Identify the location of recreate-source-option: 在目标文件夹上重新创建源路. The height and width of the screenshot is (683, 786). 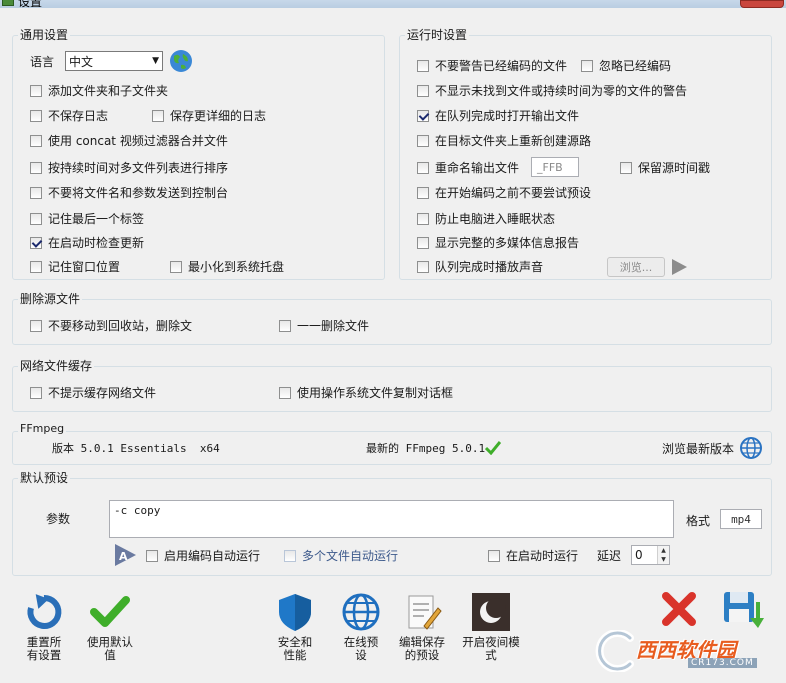
(504, 140).